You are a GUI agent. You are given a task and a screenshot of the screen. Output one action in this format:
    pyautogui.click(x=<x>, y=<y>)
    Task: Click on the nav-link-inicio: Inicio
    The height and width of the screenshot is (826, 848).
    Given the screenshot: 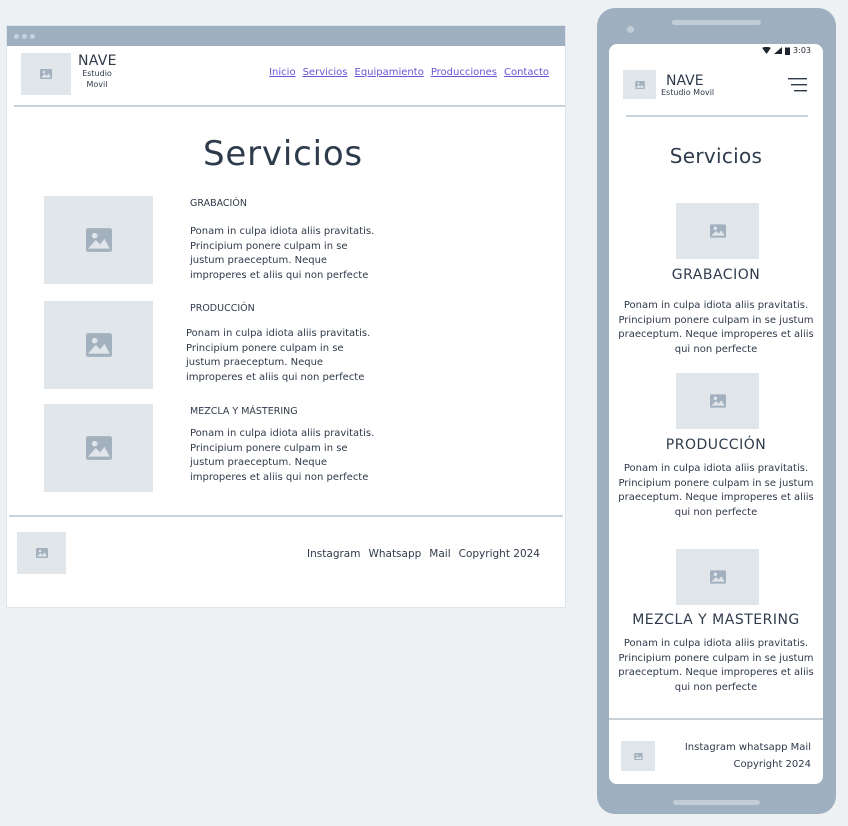 What is the action you would take?
    pyautogui.click(x=282, y=72)
    